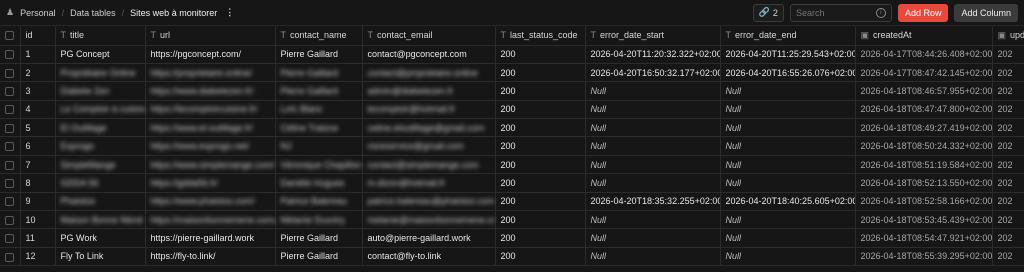 This screenshot has height=272, width=1024. I want to click on cell-title: PG Concept, so click(100, 54).